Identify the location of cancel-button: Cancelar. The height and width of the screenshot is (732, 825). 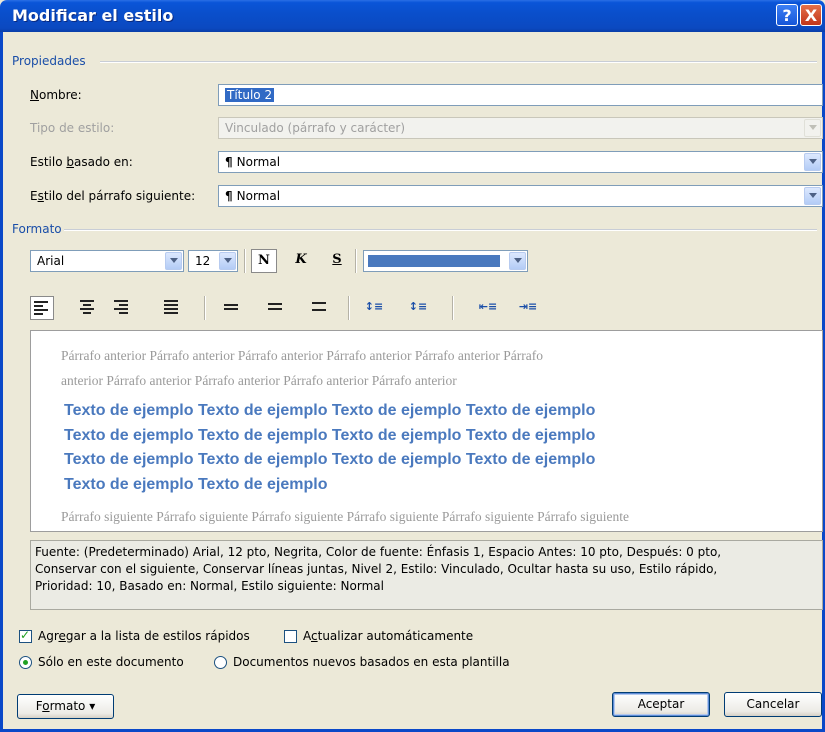
(773, 704).